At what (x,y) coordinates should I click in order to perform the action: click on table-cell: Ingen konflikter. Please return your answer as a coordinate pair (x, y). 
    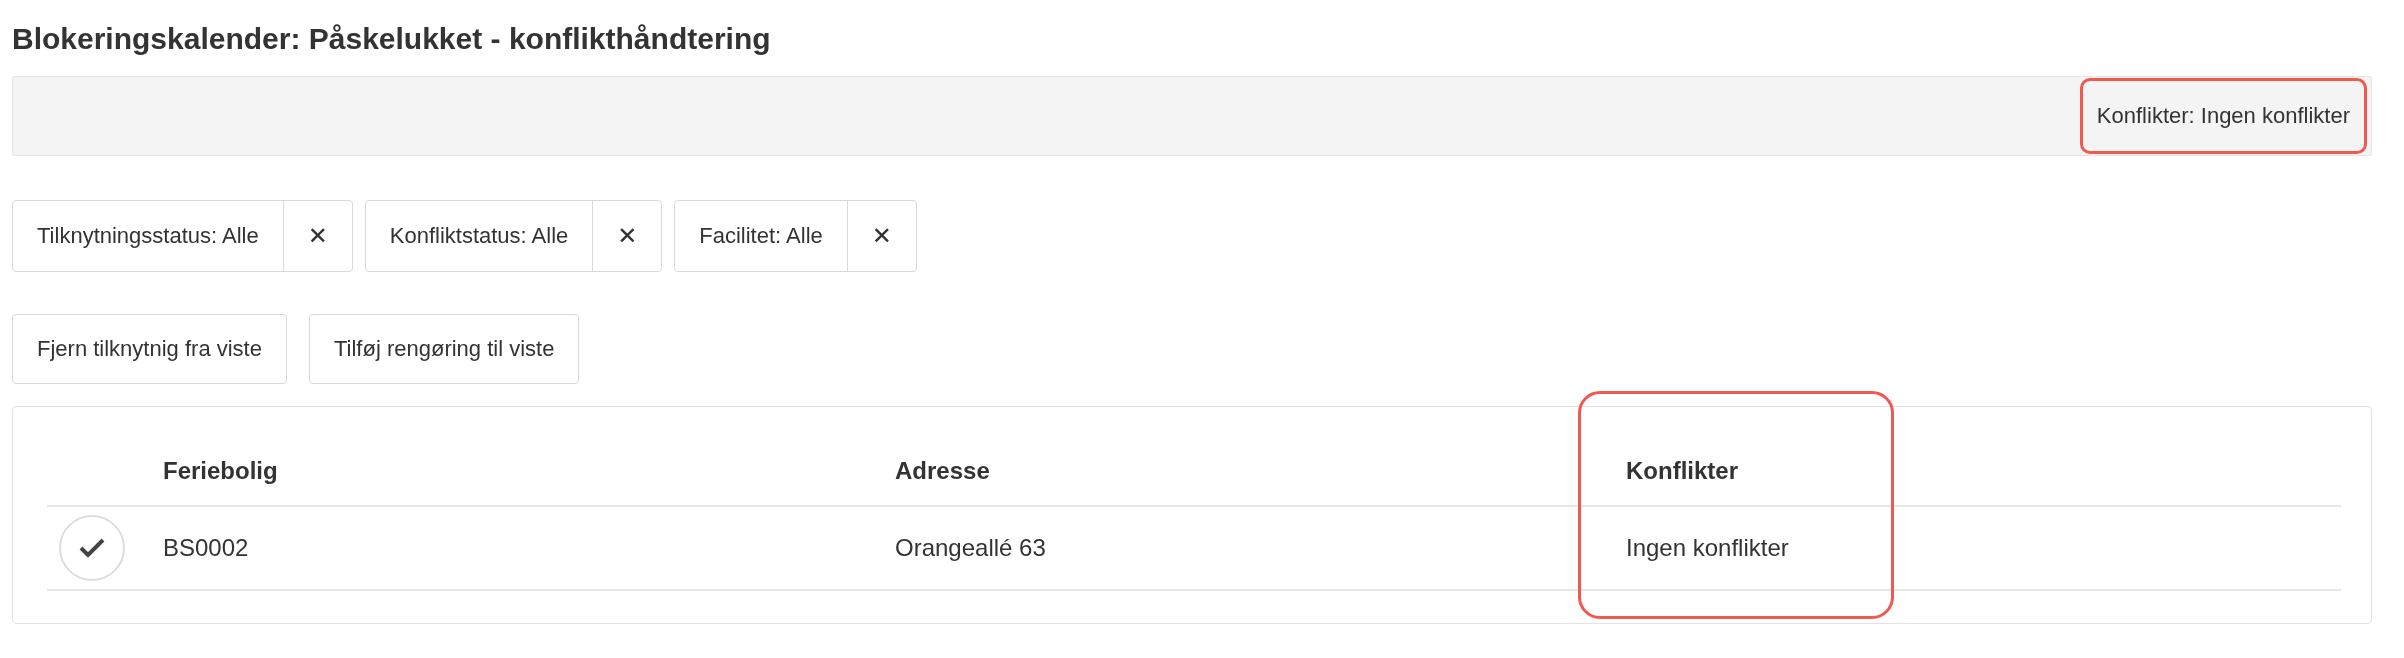
    Looking at the image, I should click on (1707, 548).